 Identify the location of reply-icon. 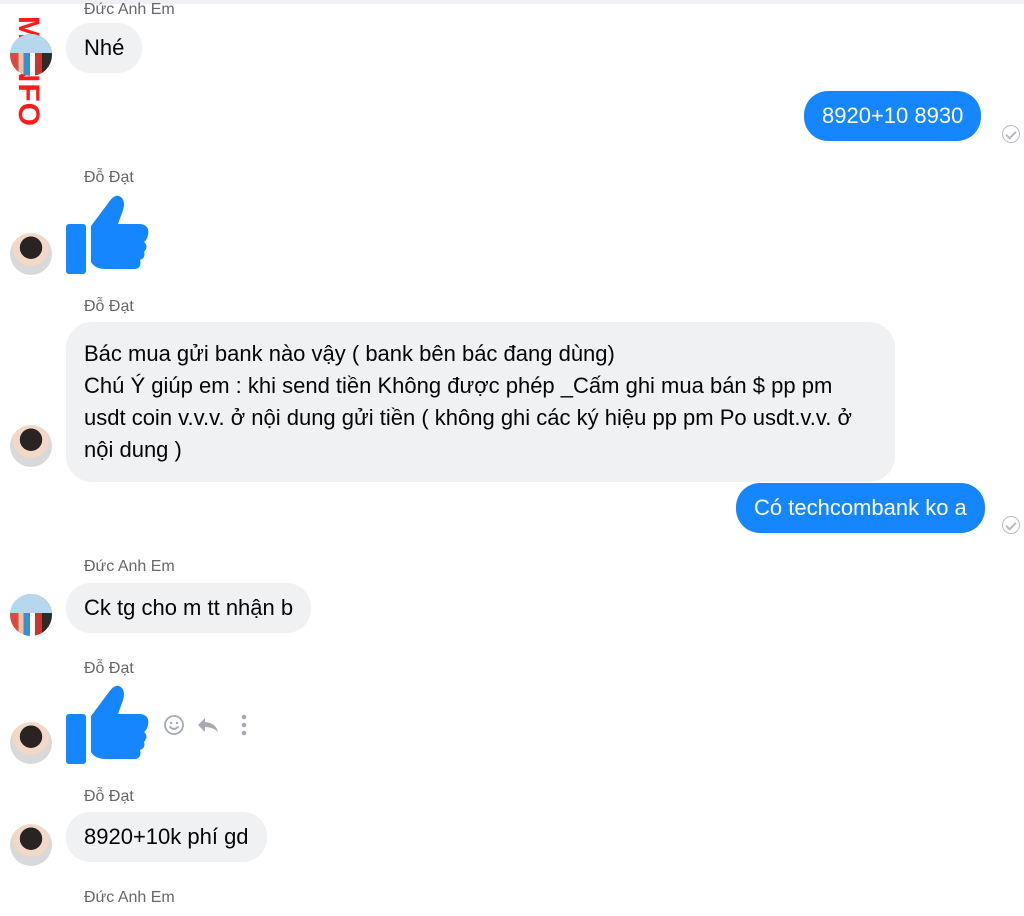
(208, 725).